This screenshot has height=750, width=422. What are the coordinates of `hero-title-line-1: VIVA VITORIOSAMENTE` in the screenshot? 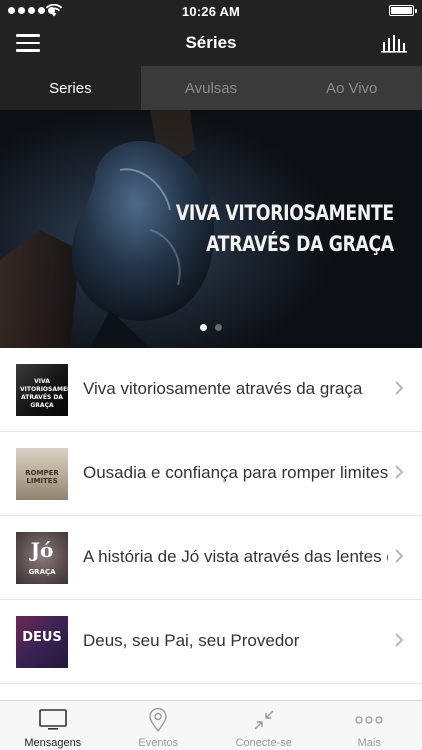 It's located at (285, 213).